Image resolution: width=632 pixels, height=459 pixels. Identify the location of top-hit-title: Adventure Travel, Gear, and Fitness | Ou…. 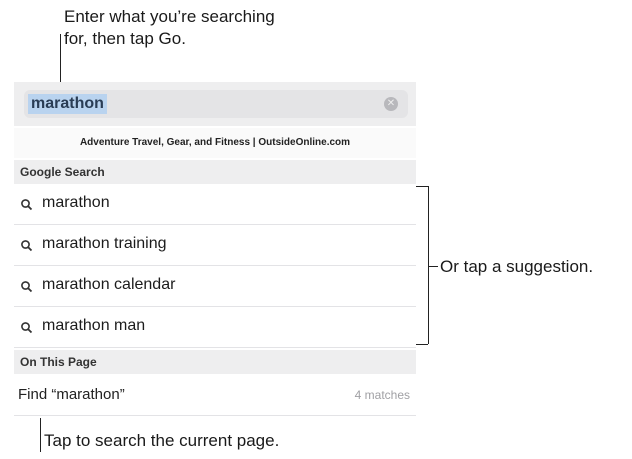
(215, 142).